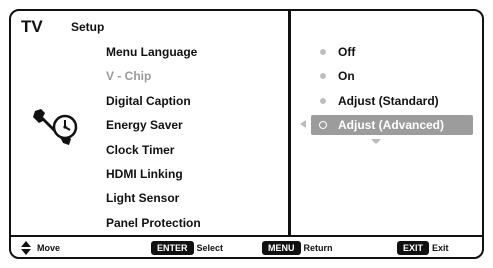  Describe the element at coordinates (26, 248) in the screenshot. I see `up-down-arrows-icon` at that location.